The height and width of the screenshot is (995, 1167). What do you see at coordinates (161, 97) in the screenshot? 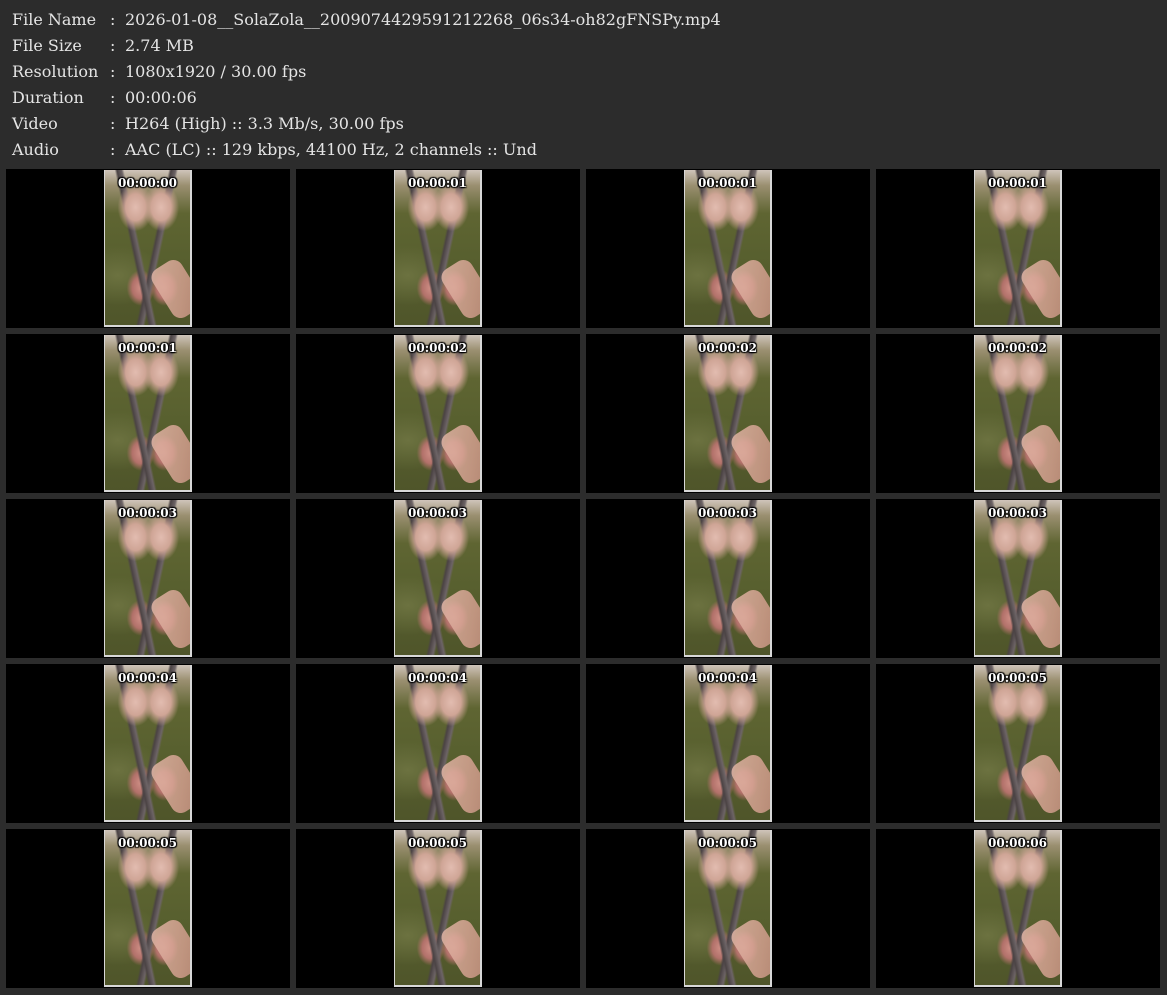
I see `info-value: 00:00:06` at bounding box center [161, 97].